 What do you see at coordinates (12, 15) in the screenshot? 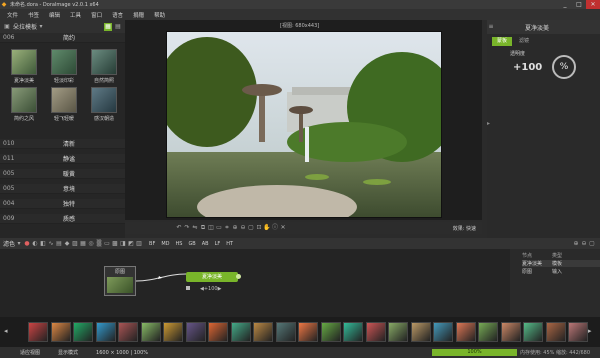
I see `menu-file: 文件` at bounding box center [12, 15].